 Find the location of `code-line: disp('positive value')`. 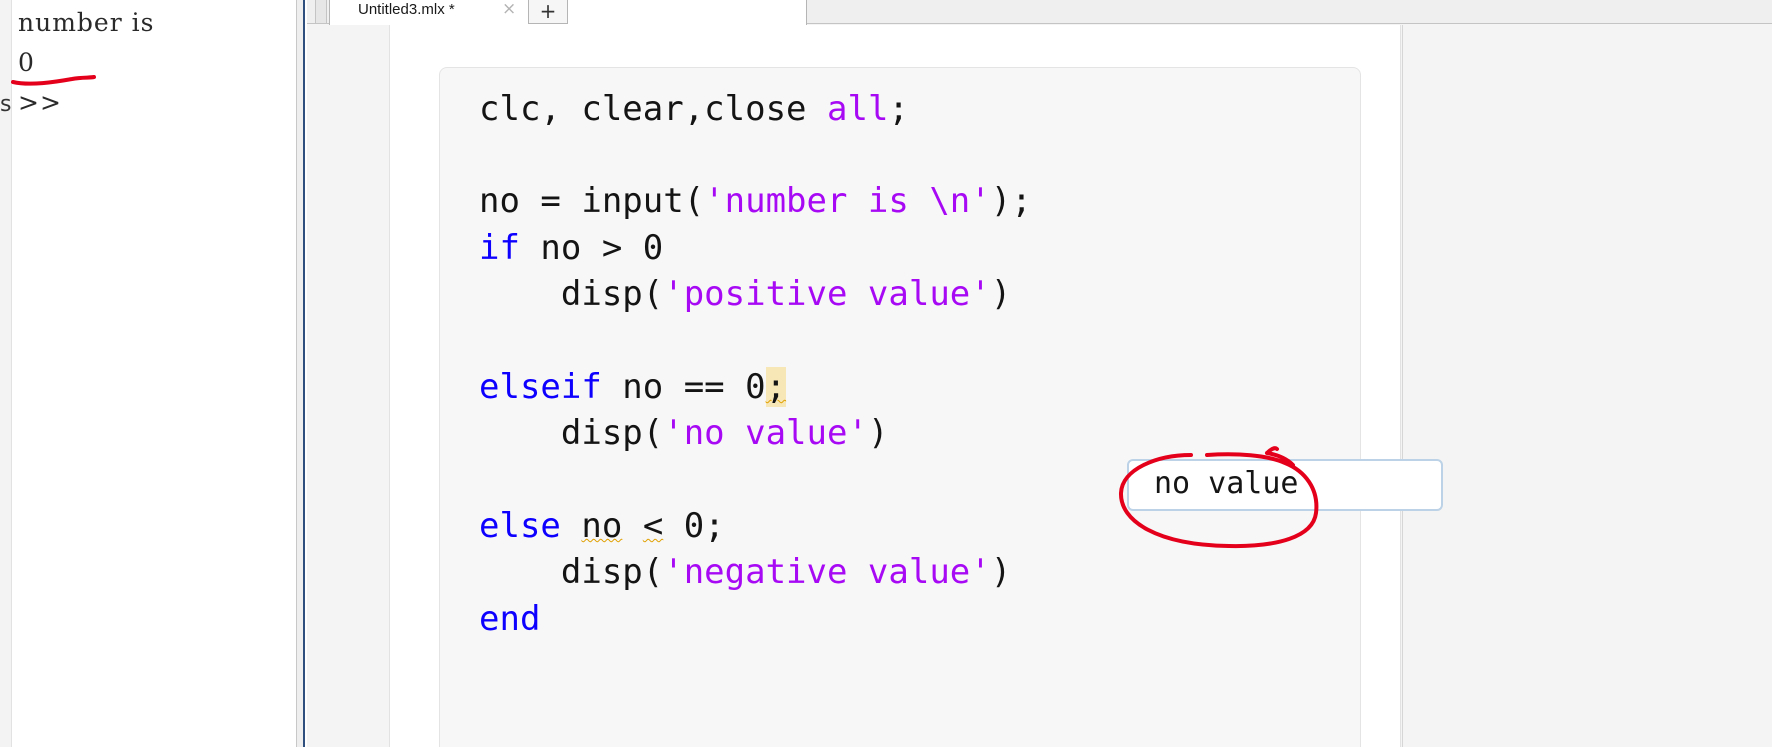

code-line: disp('positive value') is located at coordinates (745, 294).